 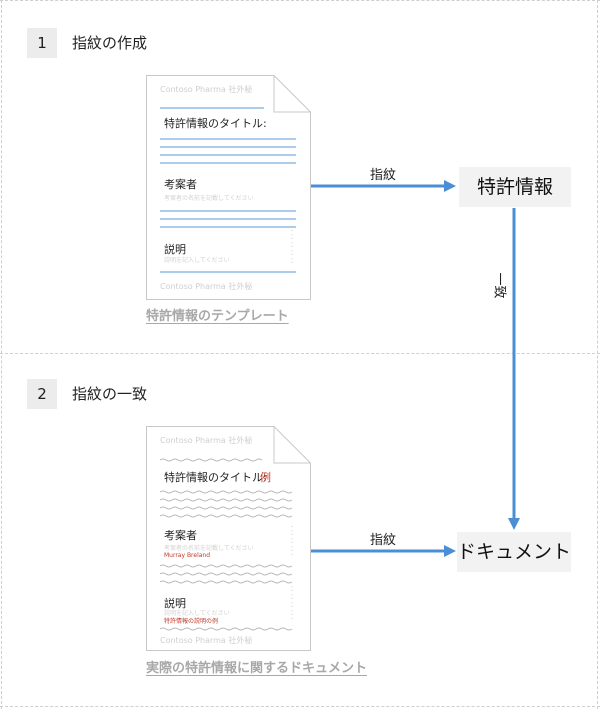 I want to click on match-arrow-head, so click(x=514, y=524).